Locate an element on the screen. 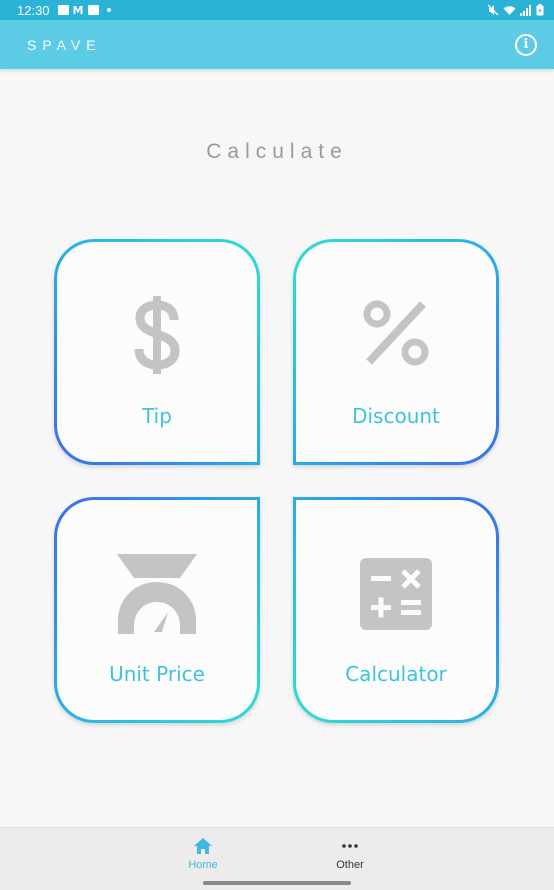 The image size is (554, 890). unit-price-tile: Unit Price is located at coordinates (157, 610).